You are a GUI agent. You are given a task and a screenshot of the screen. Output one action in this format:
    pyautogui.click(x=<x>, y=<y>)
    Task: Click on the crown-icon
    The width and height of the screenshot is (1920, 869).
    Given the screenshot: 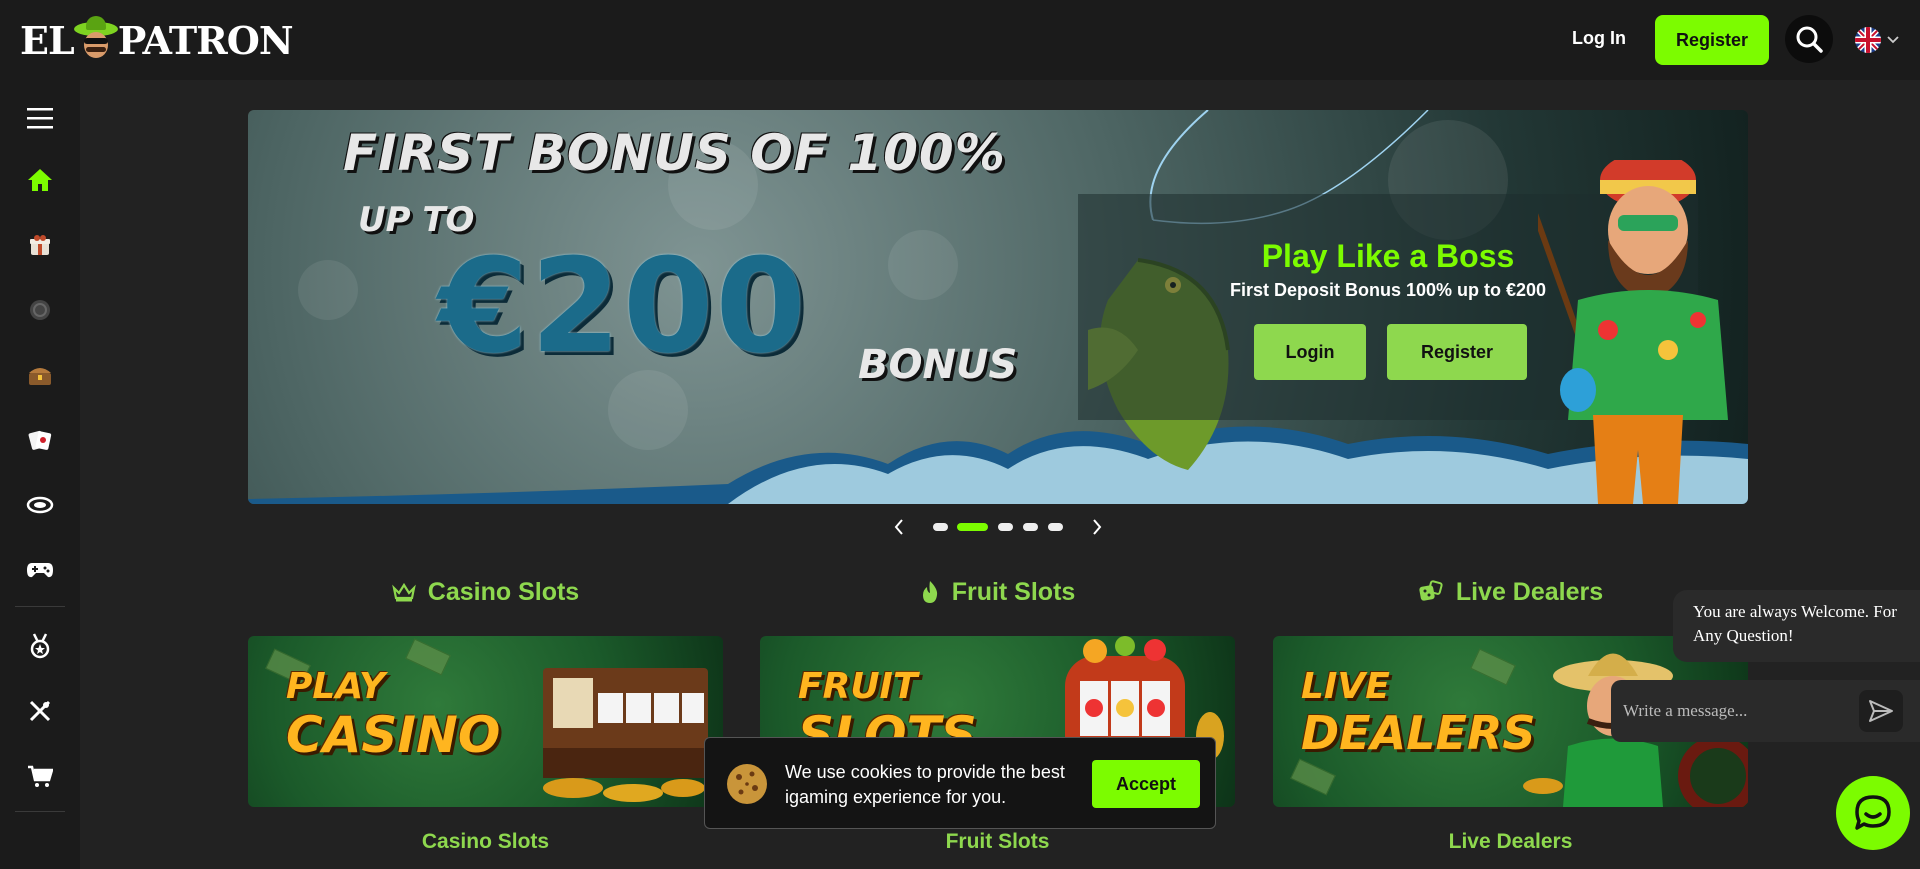 What is the action you would take?
    pyautogui.click(x=403, y=592)
    